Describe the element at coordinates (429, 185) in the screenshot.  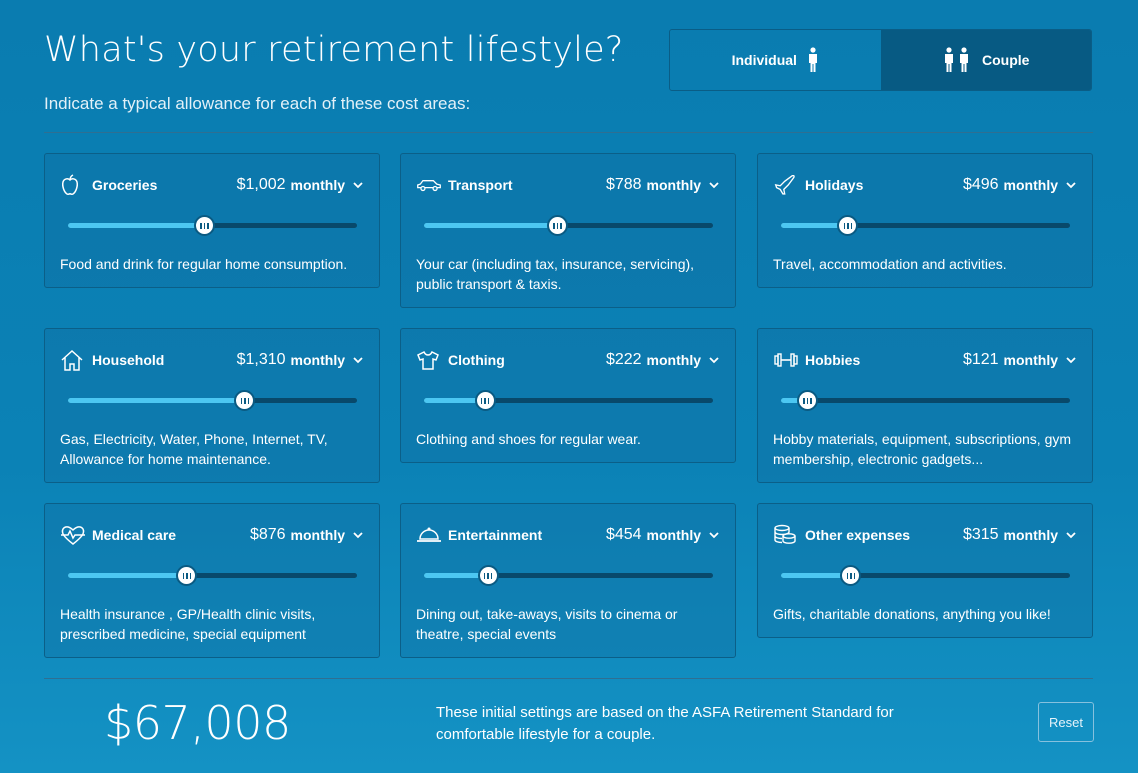
I see `car-icon` at that location.